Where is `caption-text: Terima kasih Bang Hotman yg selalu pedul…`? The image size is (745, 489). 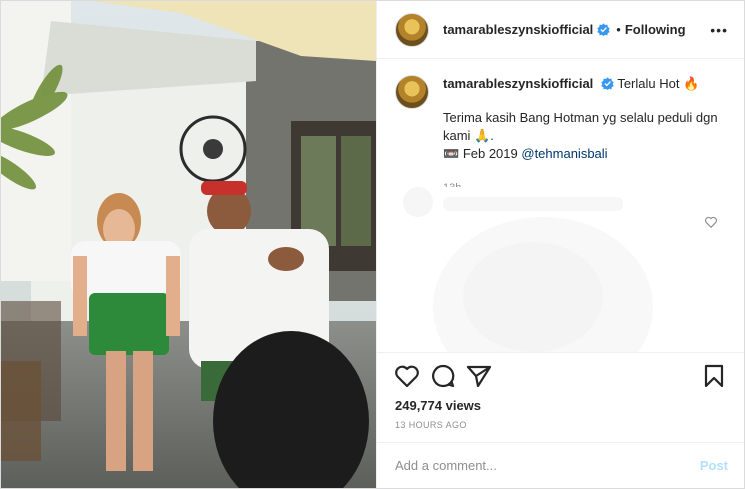
caption-text: Terima kasih Bang Hotman yg selalu pedul… is located at coordinates (580, 126).